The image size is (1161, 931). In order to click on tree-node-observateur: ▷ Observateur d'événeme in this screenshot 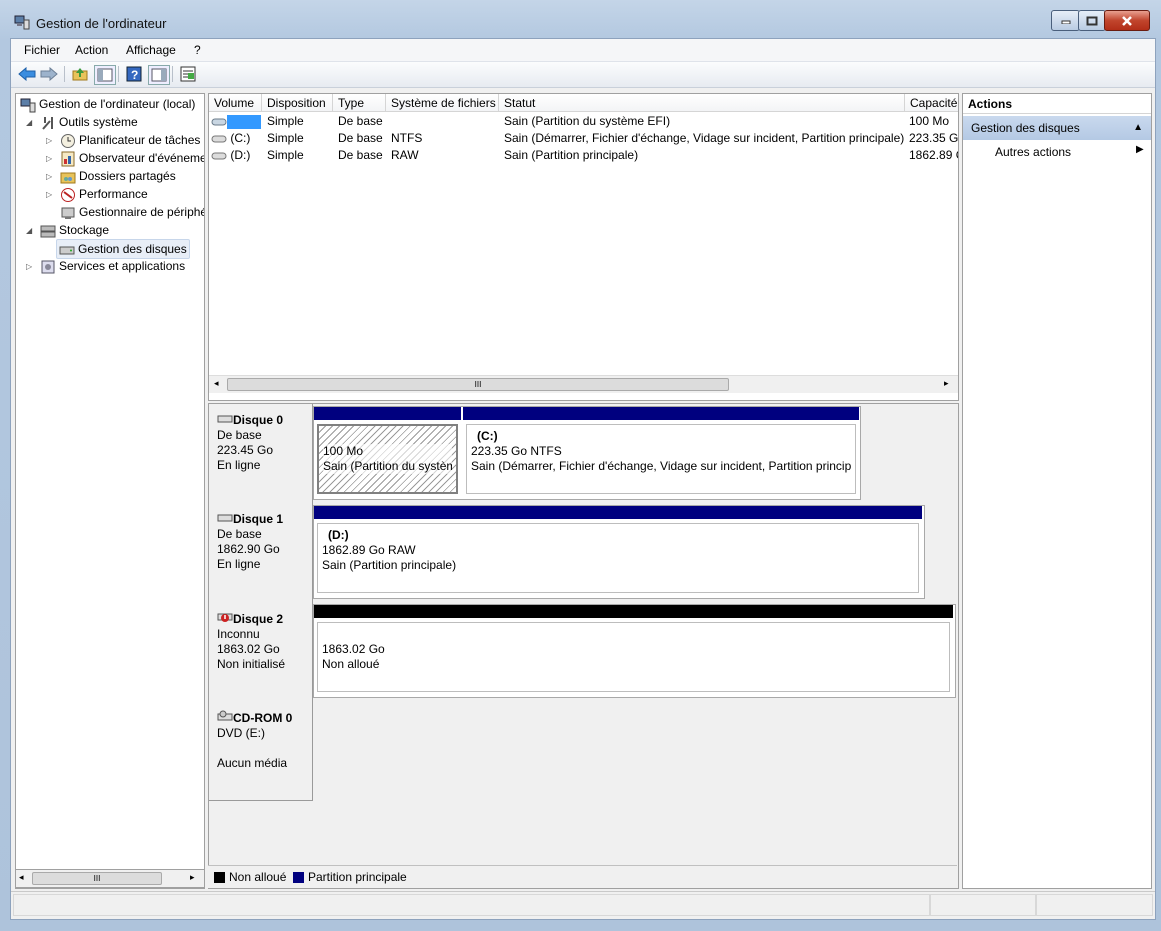, I will do `click(125, 158)`.